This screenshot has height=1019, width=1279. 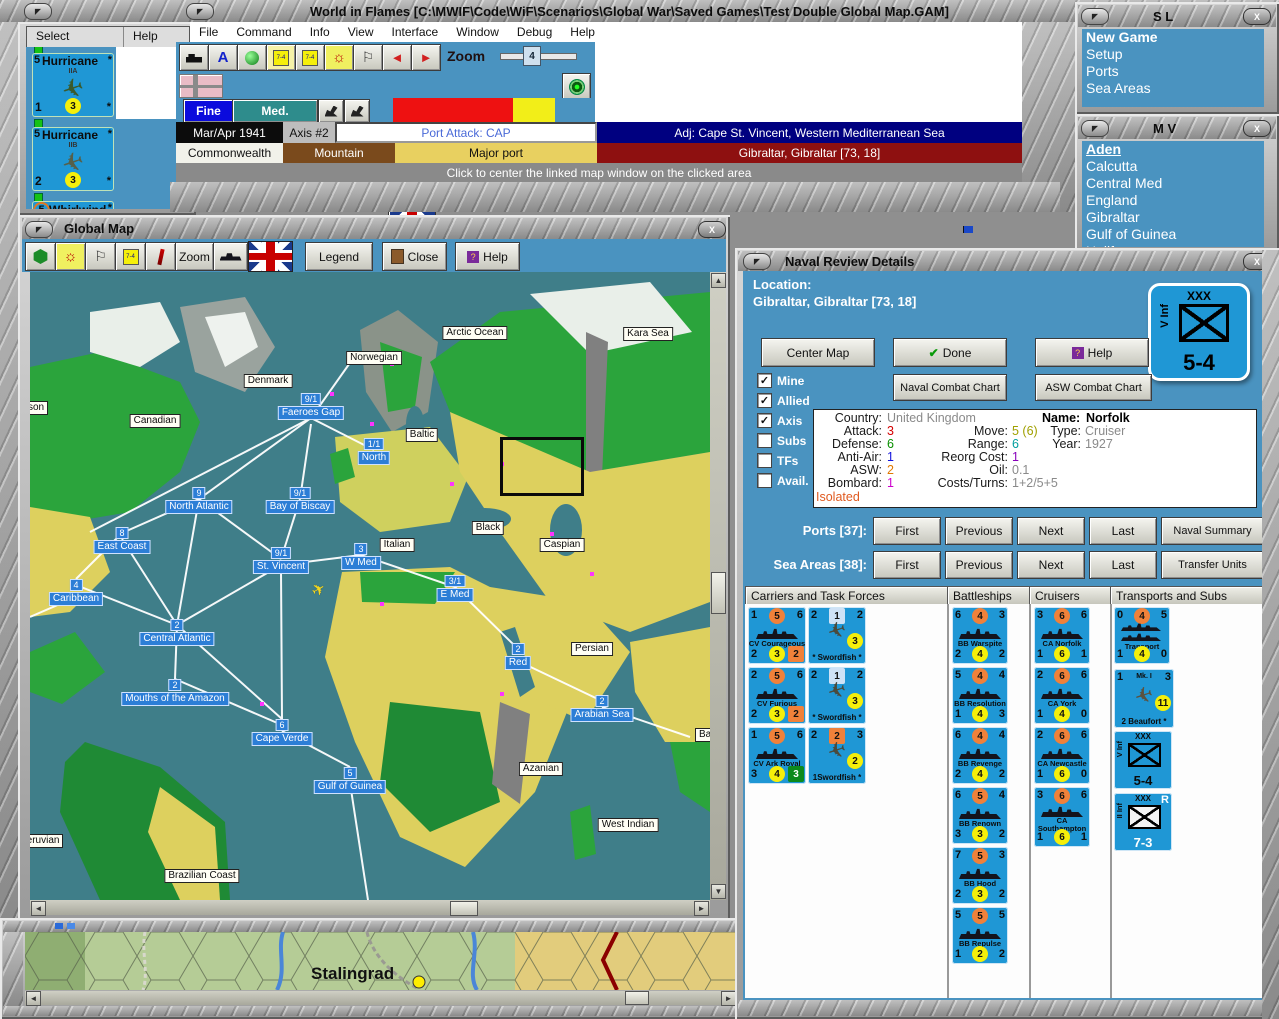 What do you see at coordinates (397, 57) in the screenshot?
I see `prev-button: ◄` at bounding box center [397, 57].